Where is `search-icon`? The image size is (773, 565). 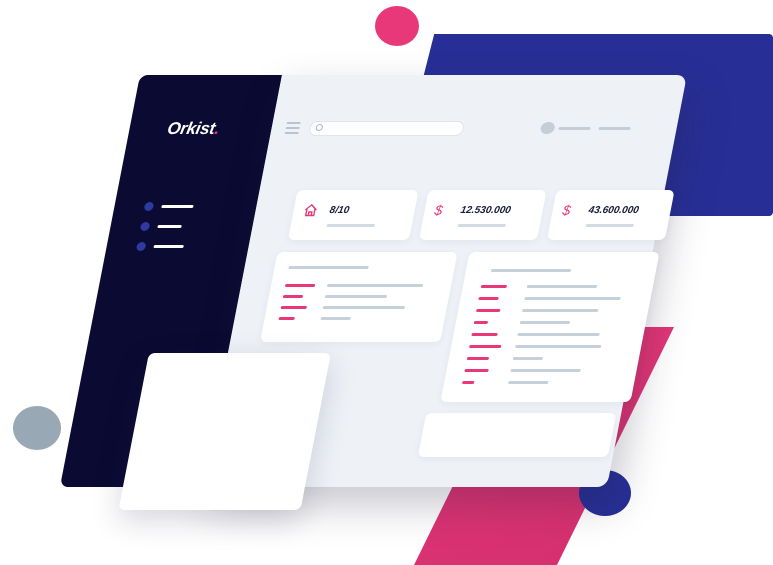
search-icon is located at coordinates (319, 127).